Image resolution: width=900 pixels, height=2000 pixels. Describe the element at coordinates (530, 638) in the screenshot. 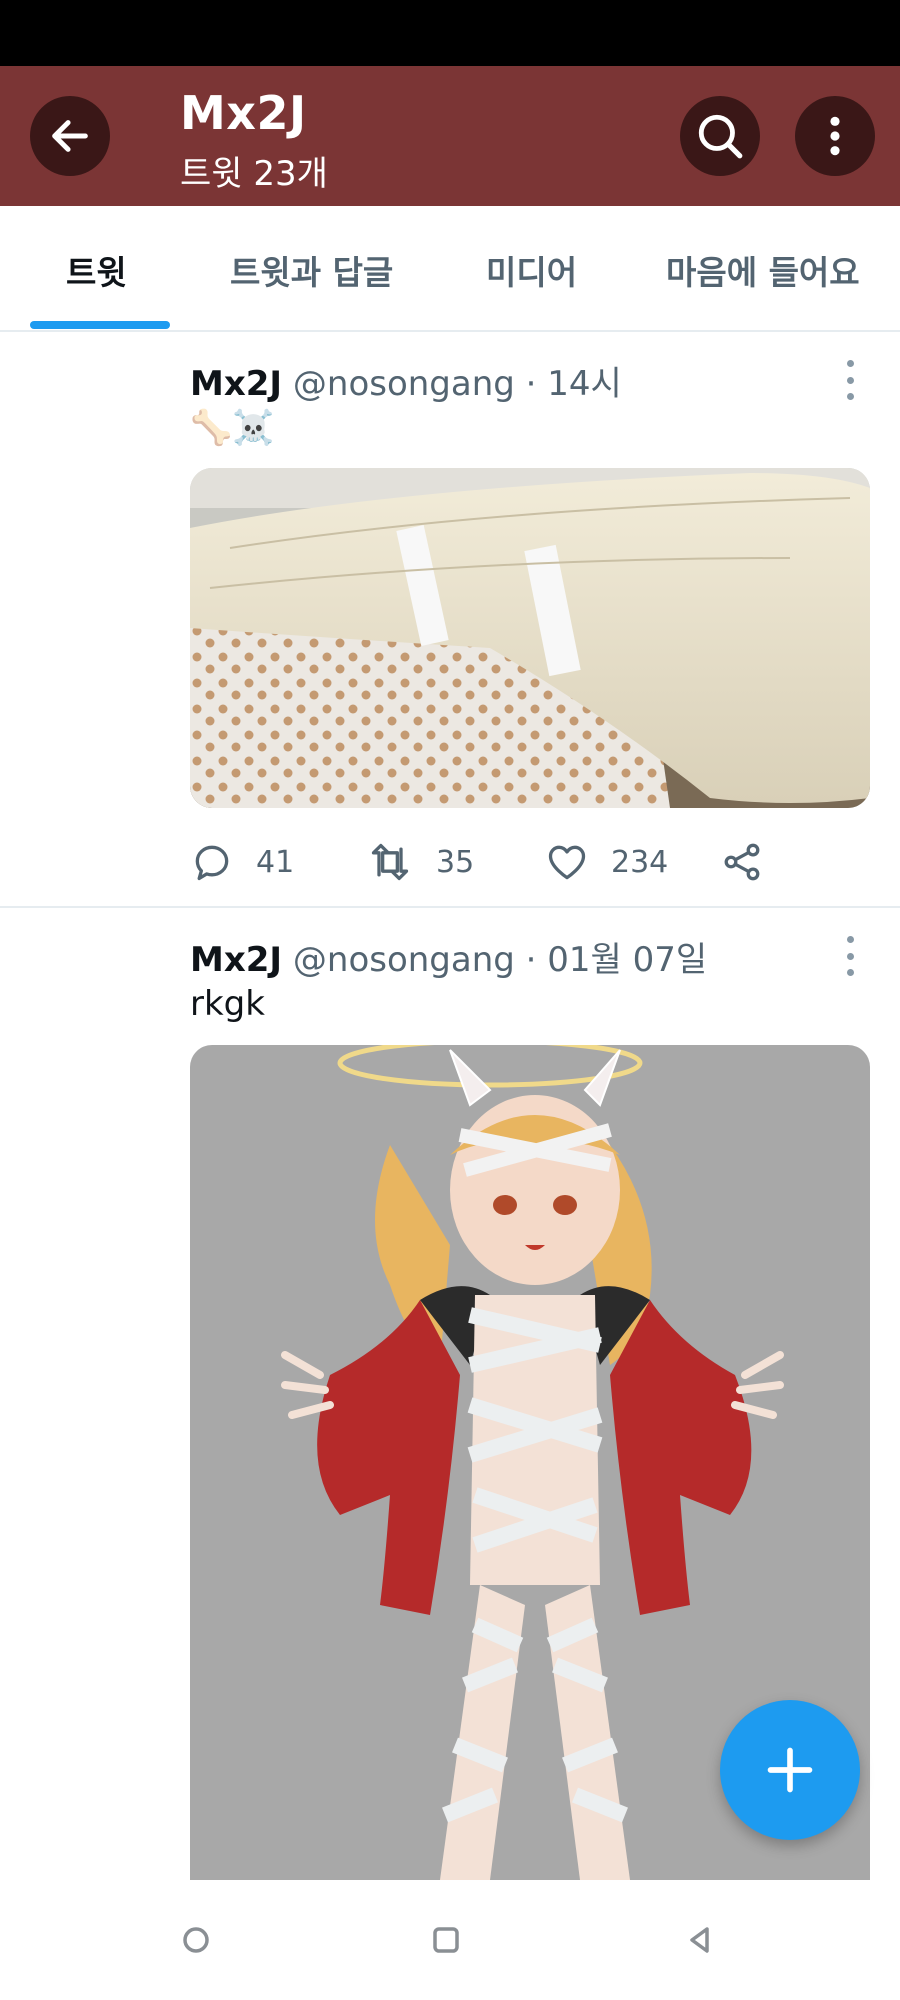

I see `tweet-photo` at that location.